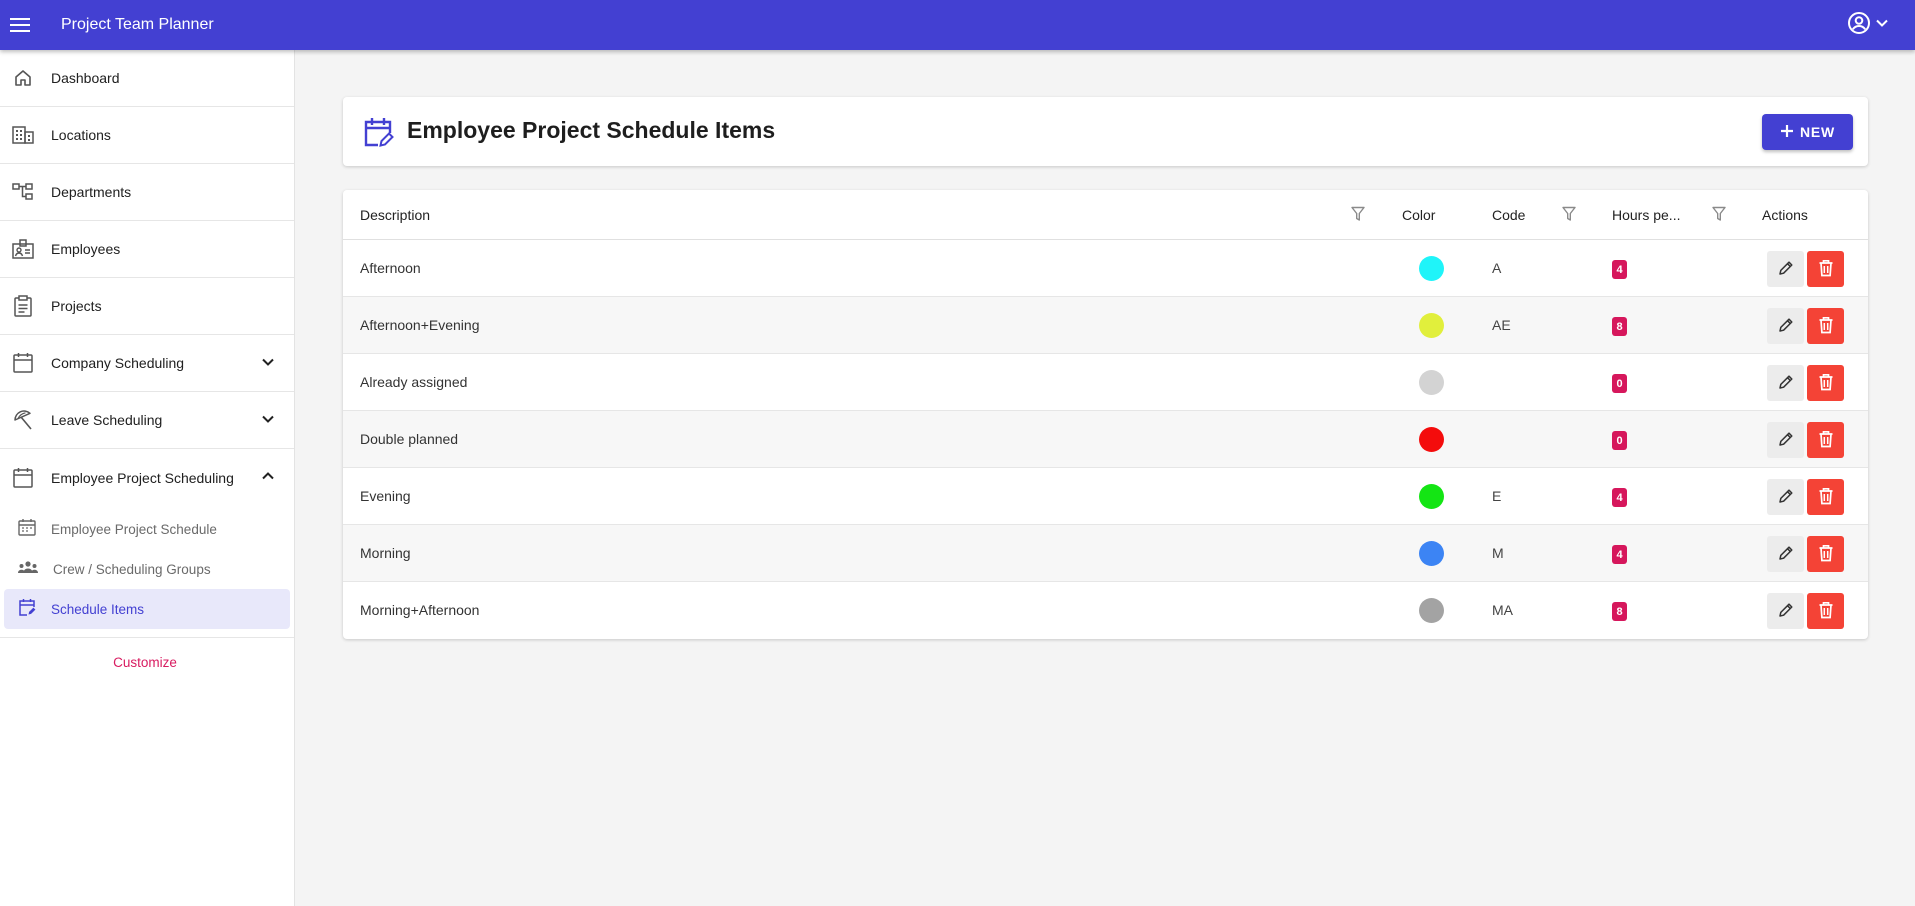 The height and width of the screenshot is (906, 1915). I want to click on table-row: Double planned 0, so click(1105, 439).